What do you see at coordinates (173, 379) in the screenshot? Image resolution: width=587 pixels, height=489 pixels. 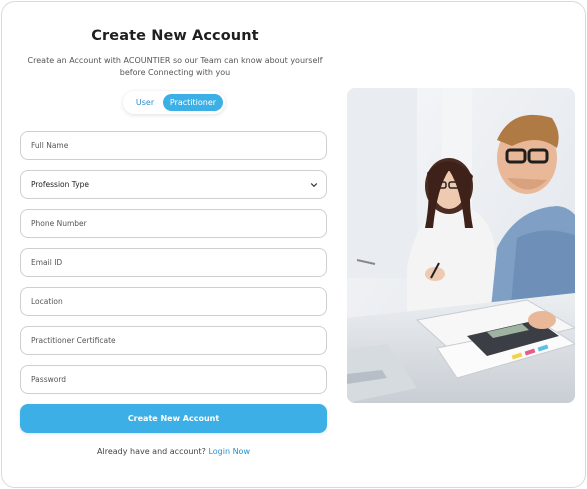 I see `password-input` at bounding box center [173, 379].